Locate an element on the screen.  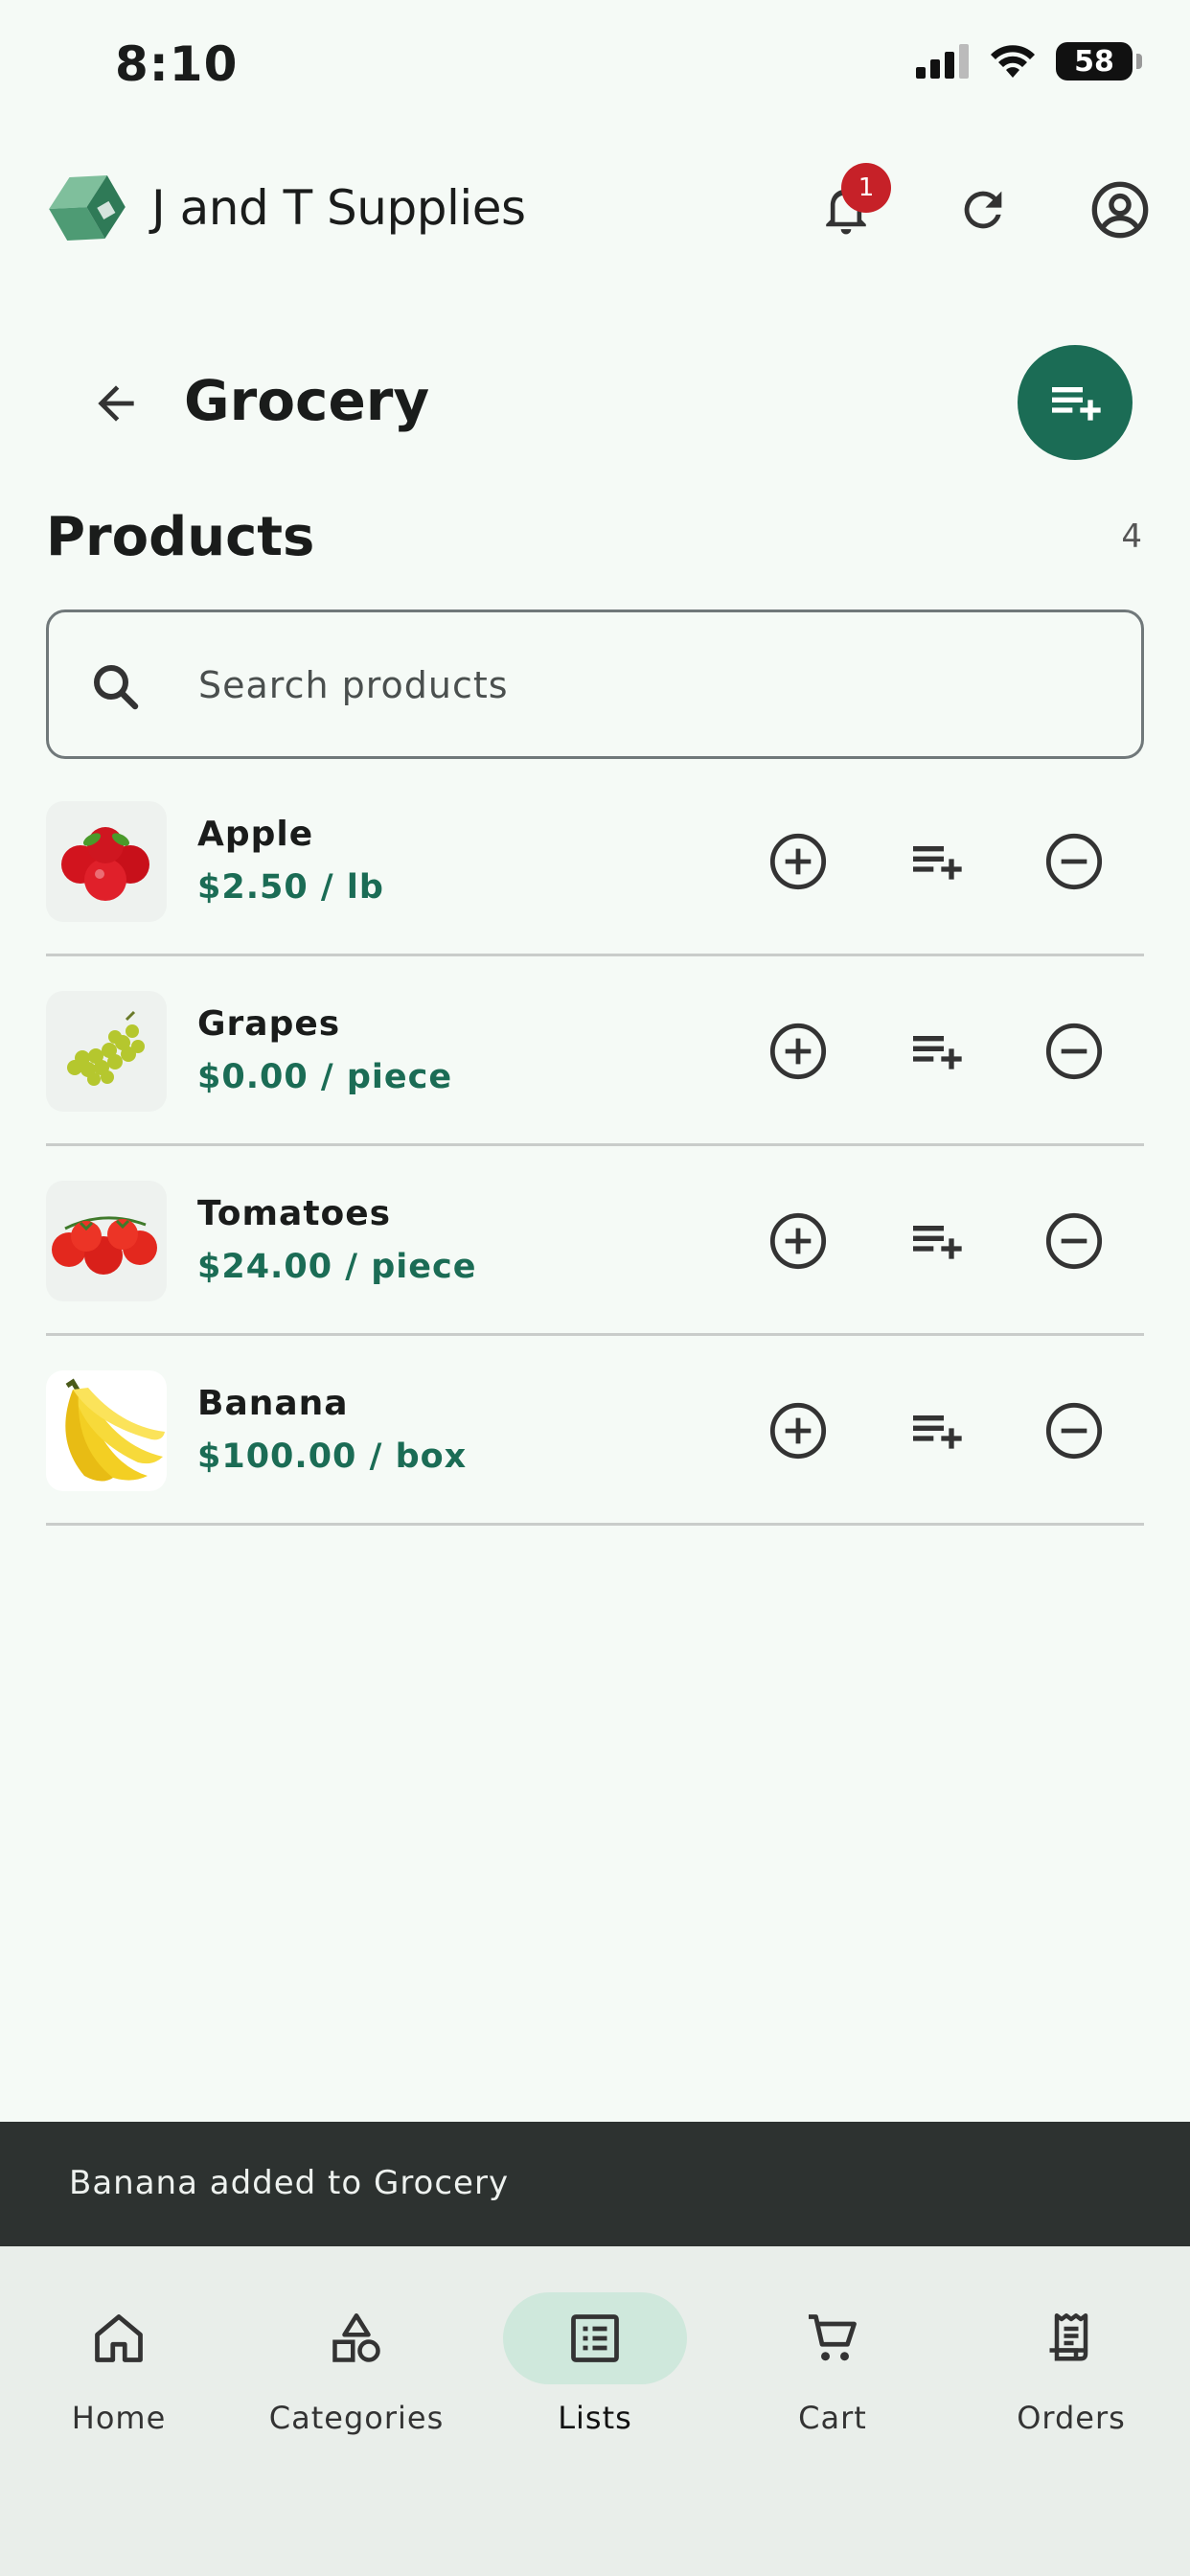
nav-item-lists: Lists is located at coordinates (622, 2364).